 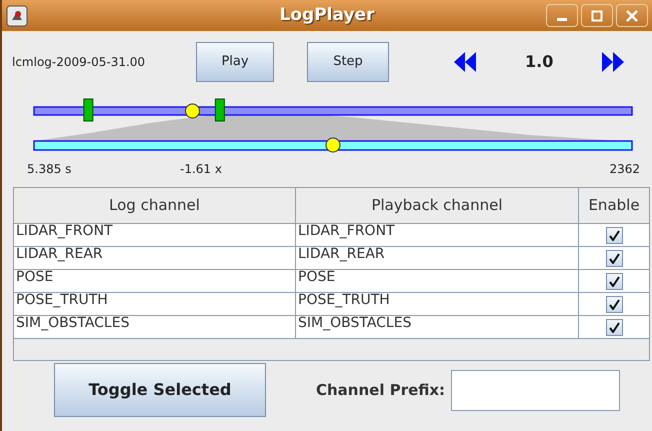 What do you see at coordinates (17, 15) in the screenshot?
I see `app-icon` at bounding box center [17, 15].